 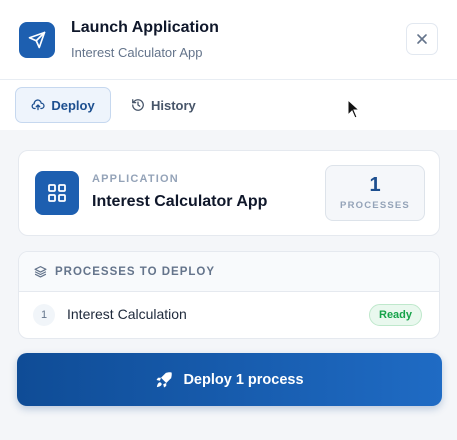 What do you see at coordinates (38, 105) in the screenshot?
I see `cloud-upload-icon` at bounding box center [38, 105].